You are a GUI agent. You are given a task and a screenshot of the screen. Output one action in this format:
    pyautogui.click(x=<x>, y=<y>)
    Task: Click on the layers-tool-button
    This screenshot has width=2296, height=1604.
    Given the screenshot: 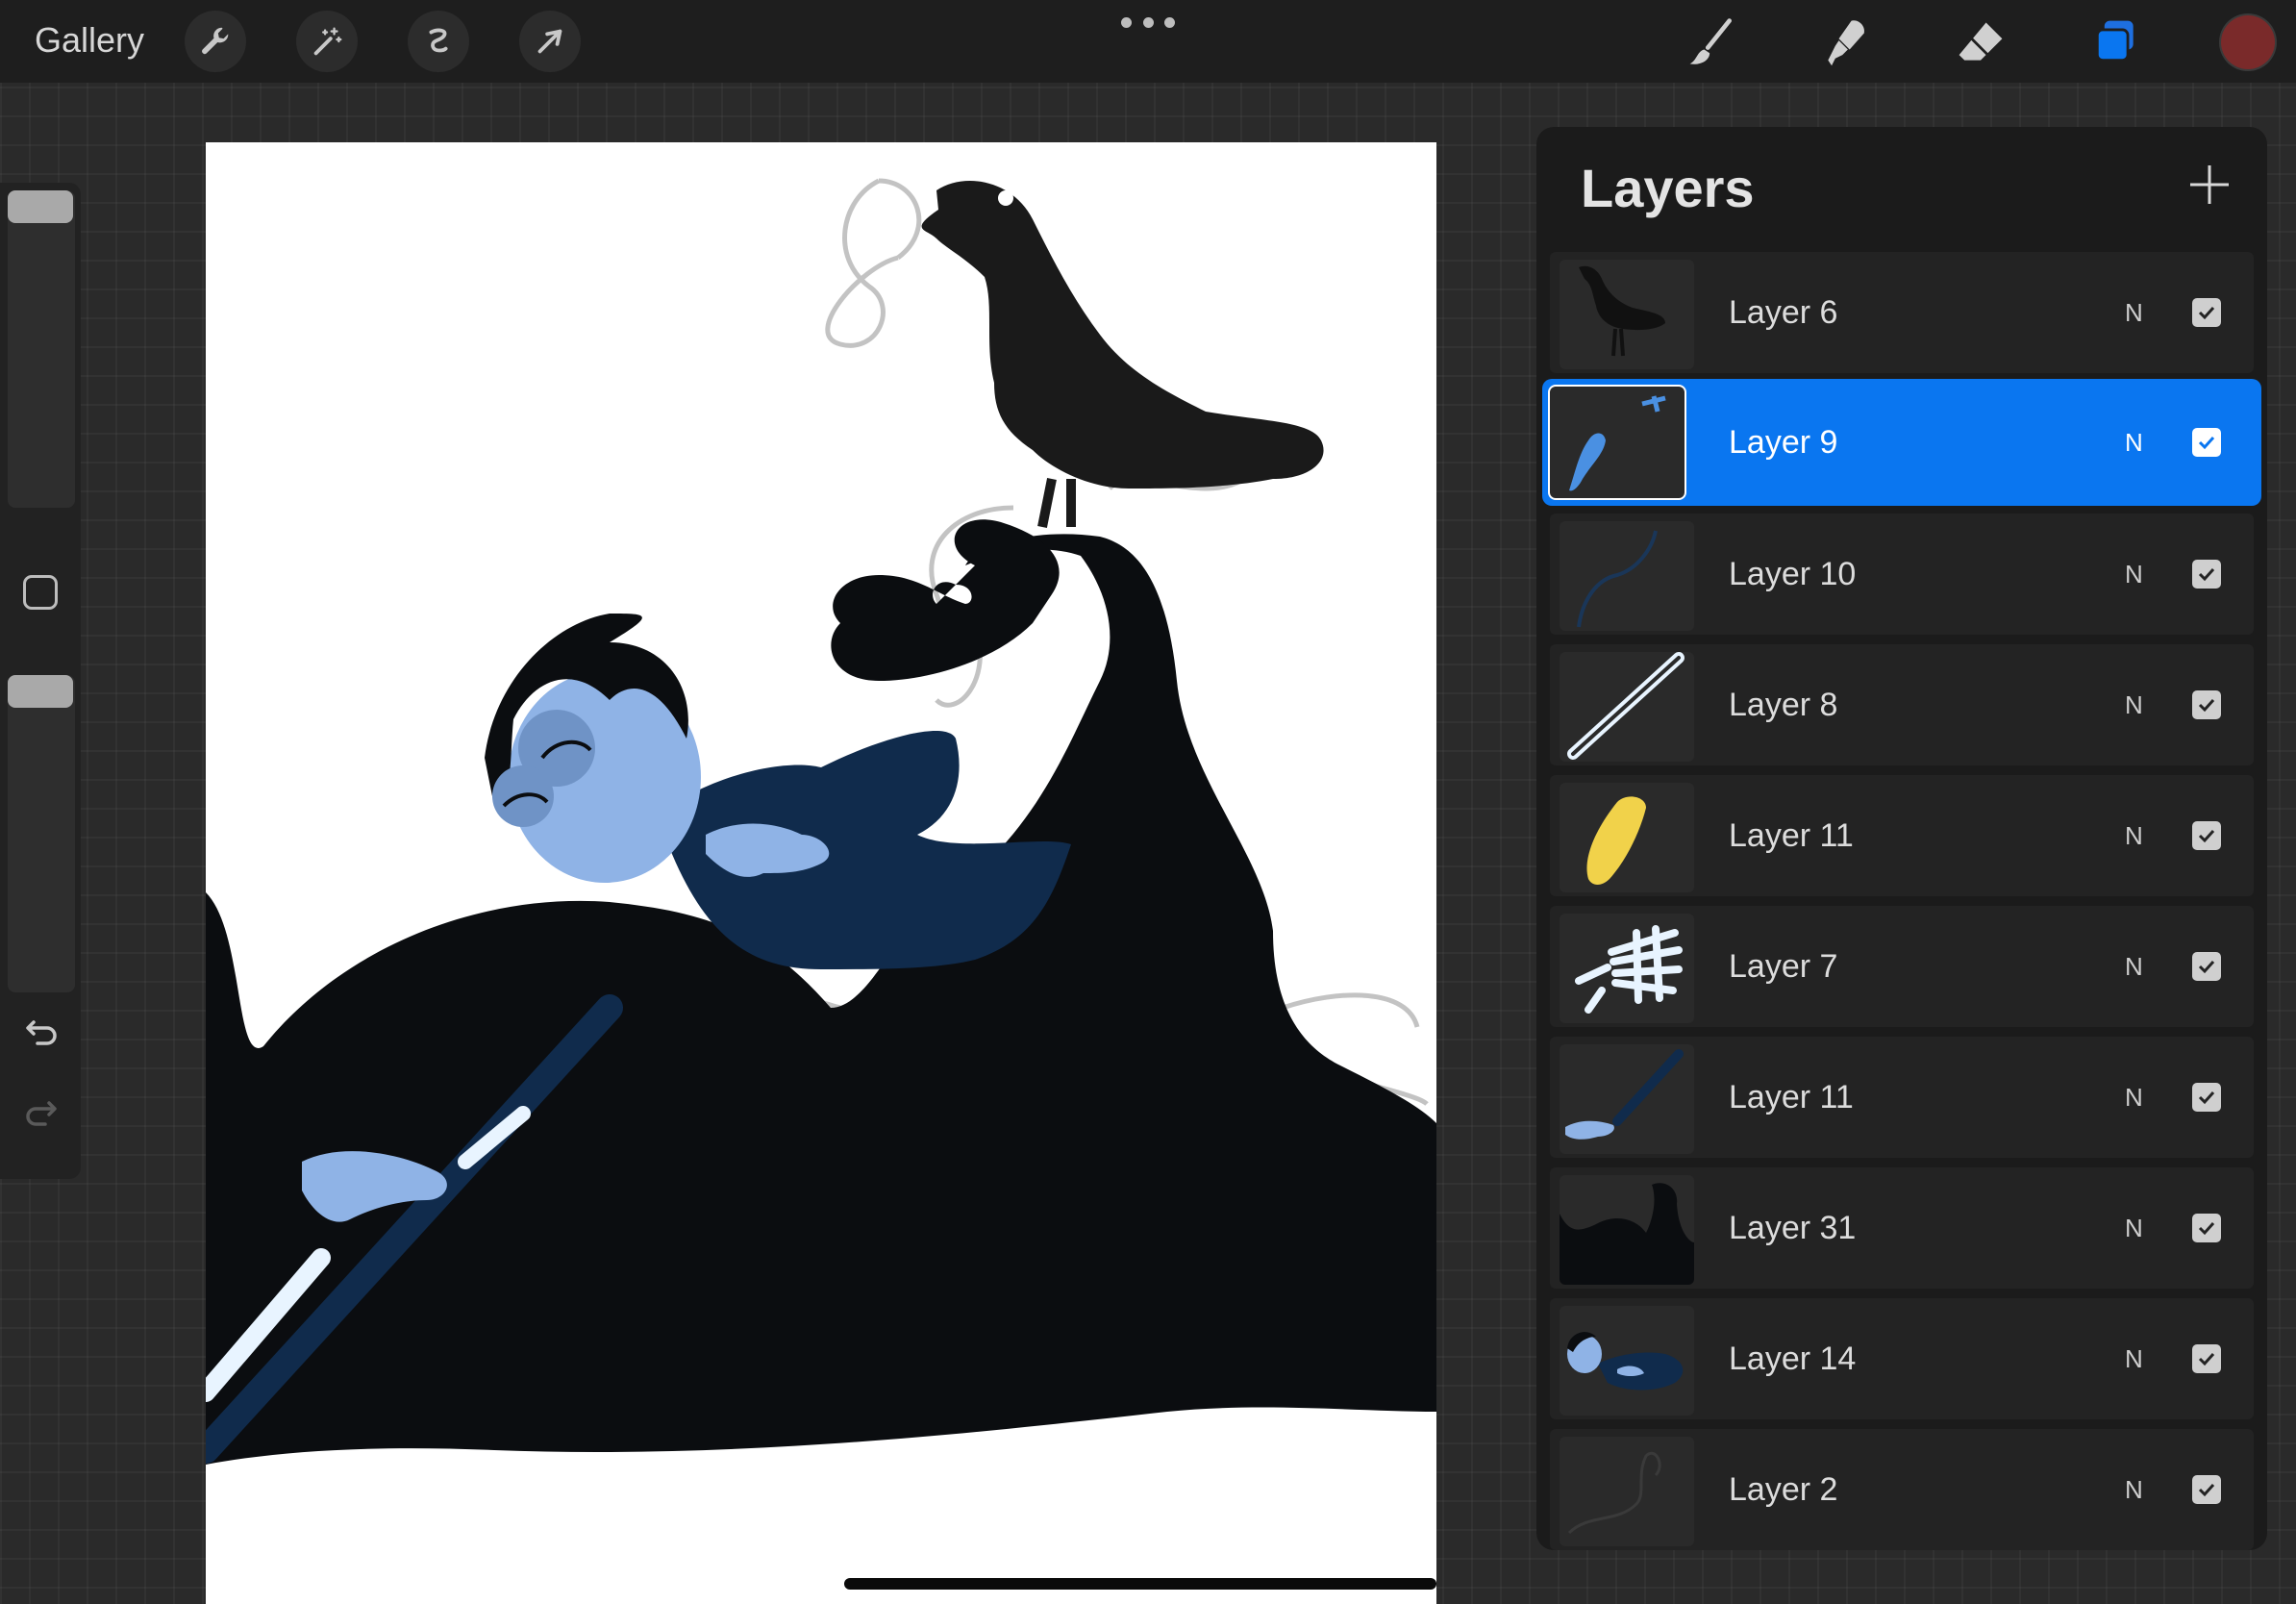 What is the action you would take?
    pyautogui.click(x=2115, y=42)
    